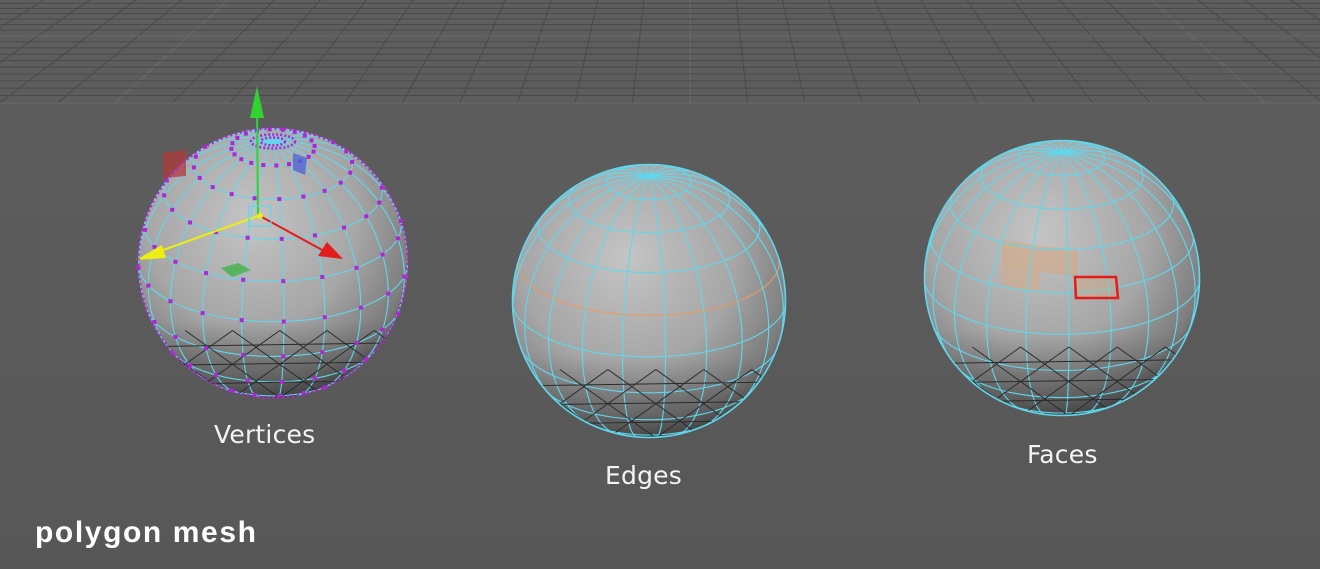 The image size is (1320, 569). I want to click on selected-face, so click(1096, 287).